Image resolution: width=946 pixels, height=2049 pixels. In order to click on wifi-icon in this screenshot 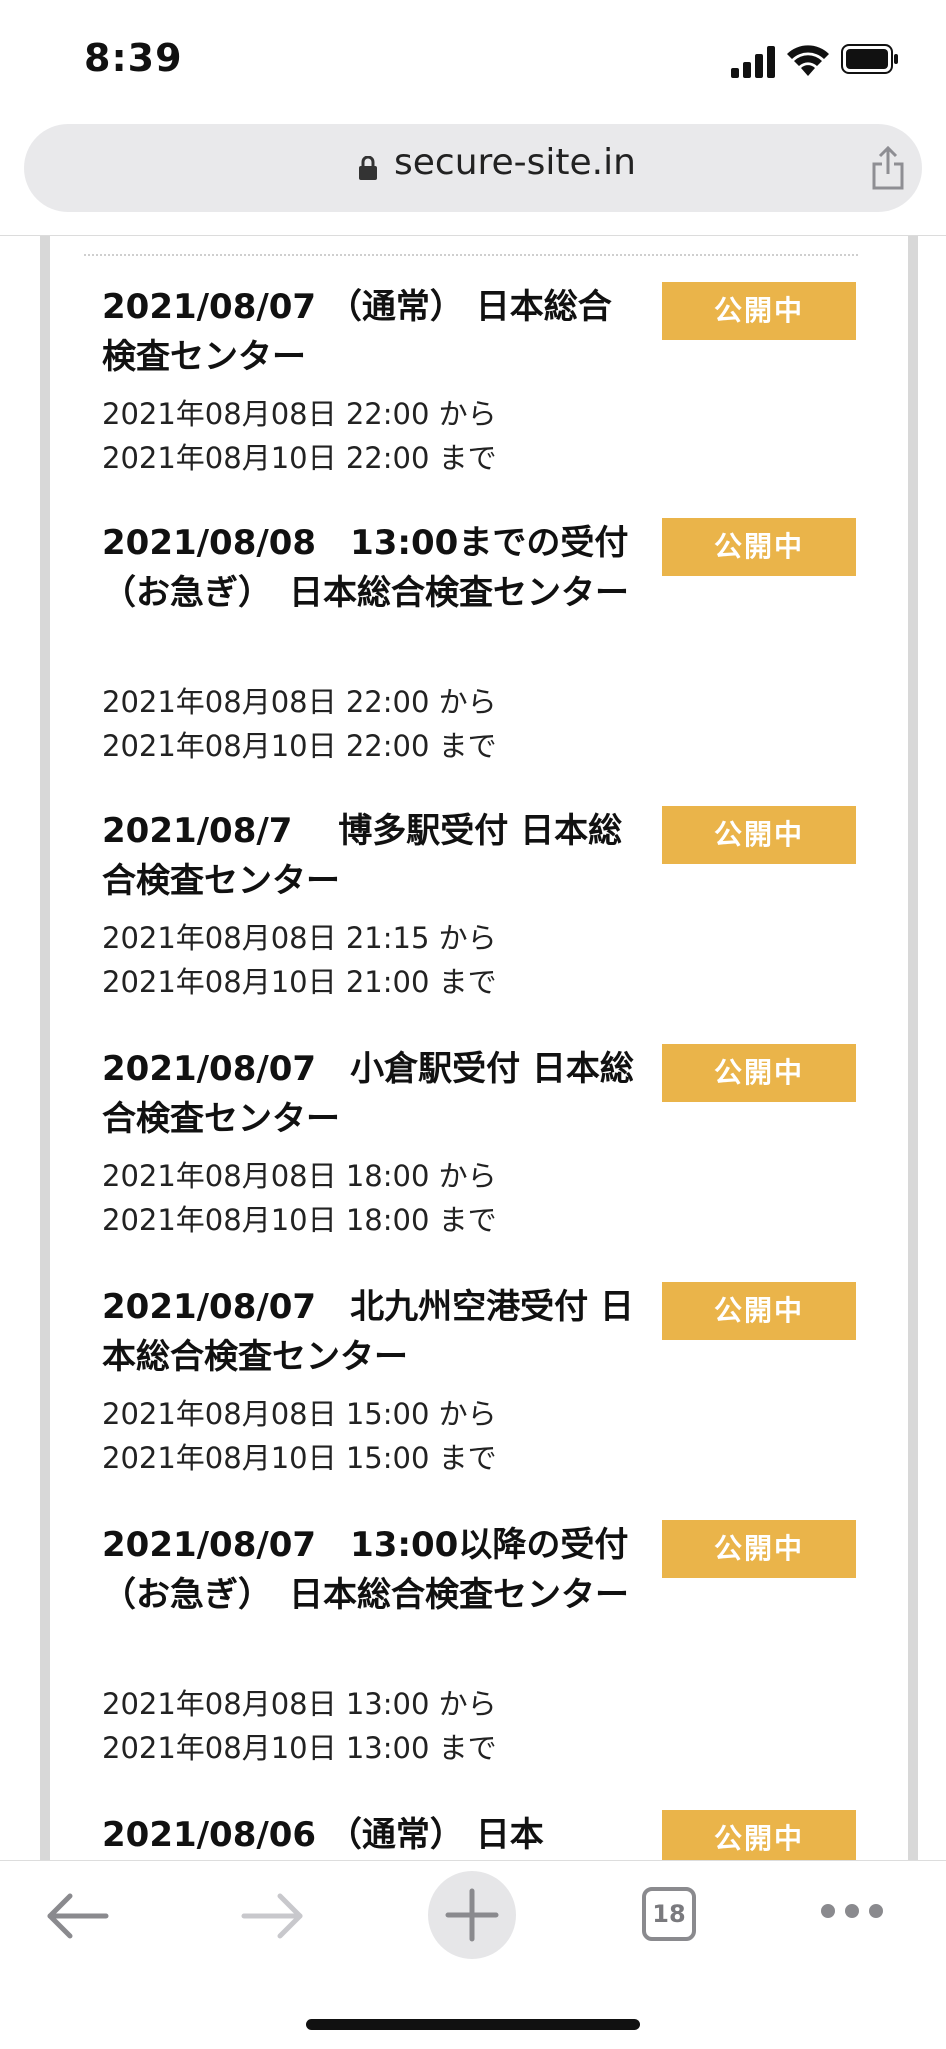, I will do `click(808, 60)`.